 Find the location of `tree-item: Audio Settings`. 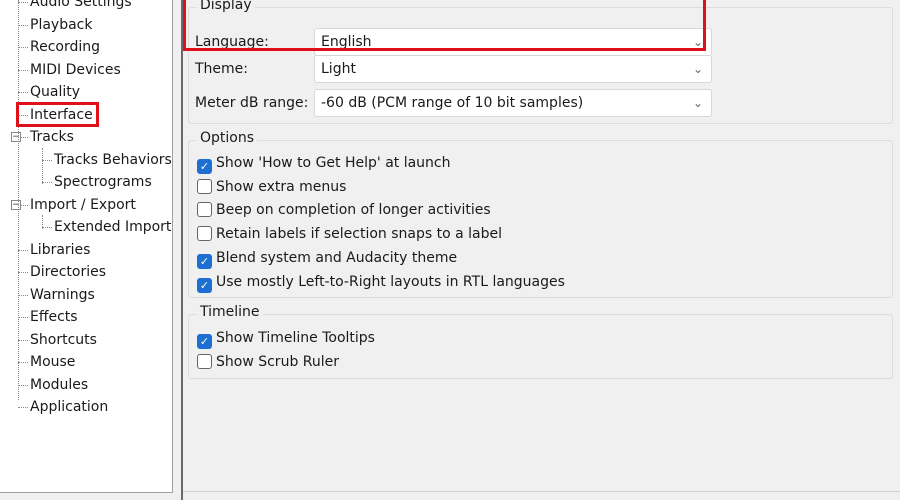

tree-item: Audio Settings is located at coordinates (81, 6).